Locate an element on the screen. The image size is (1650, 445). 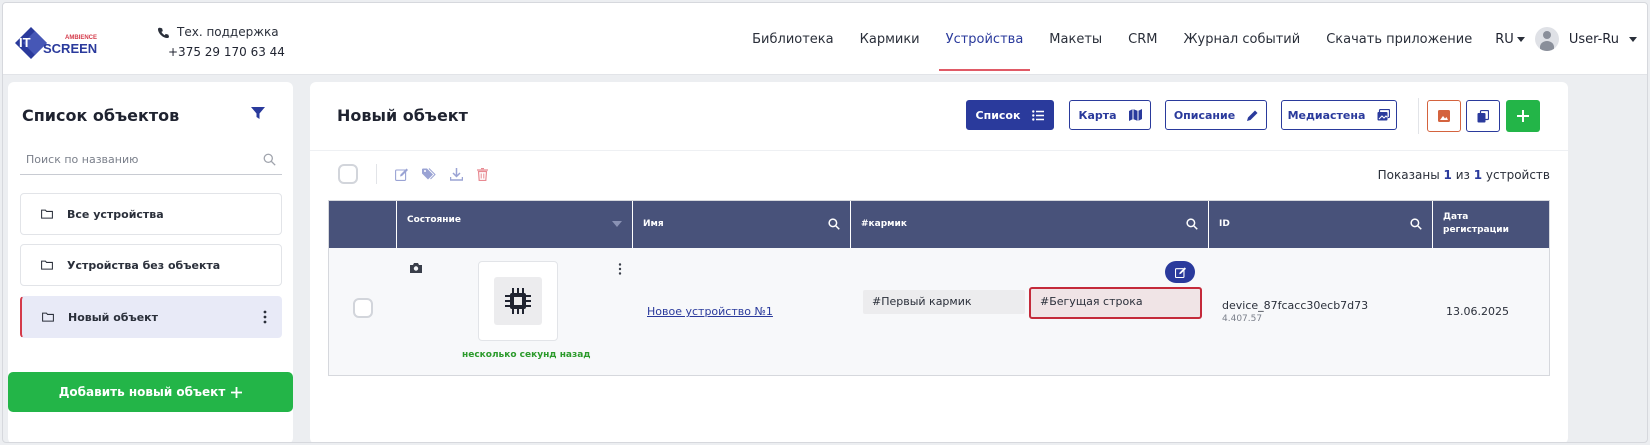
export-button is located at coordinates (1444, 116).